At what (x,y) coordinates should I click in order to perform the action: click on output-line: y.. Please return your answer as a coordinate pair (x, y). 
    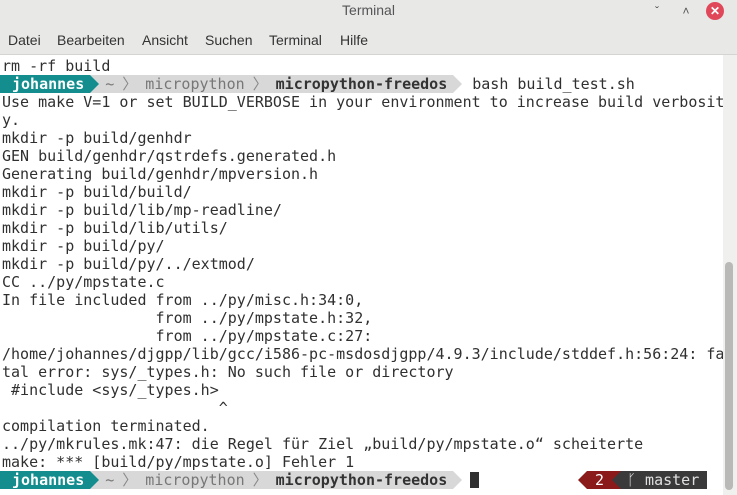
    Looking at the image, I should click on (11, 120).